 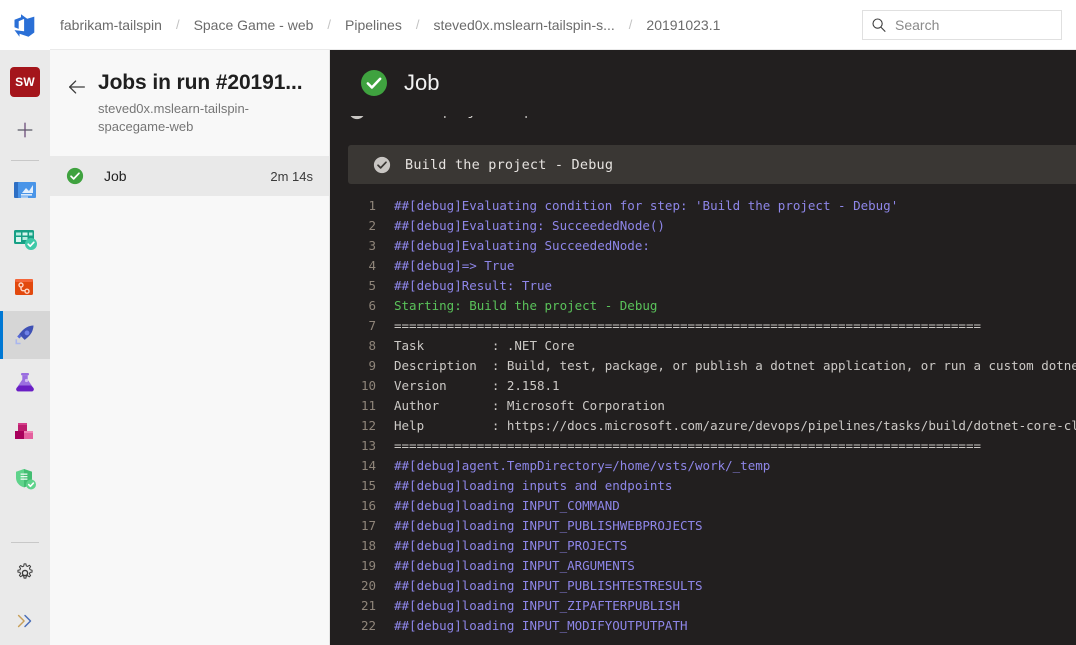 I want to click on step-header-previous: Restore project dependencies, so click(x=703, y=123).